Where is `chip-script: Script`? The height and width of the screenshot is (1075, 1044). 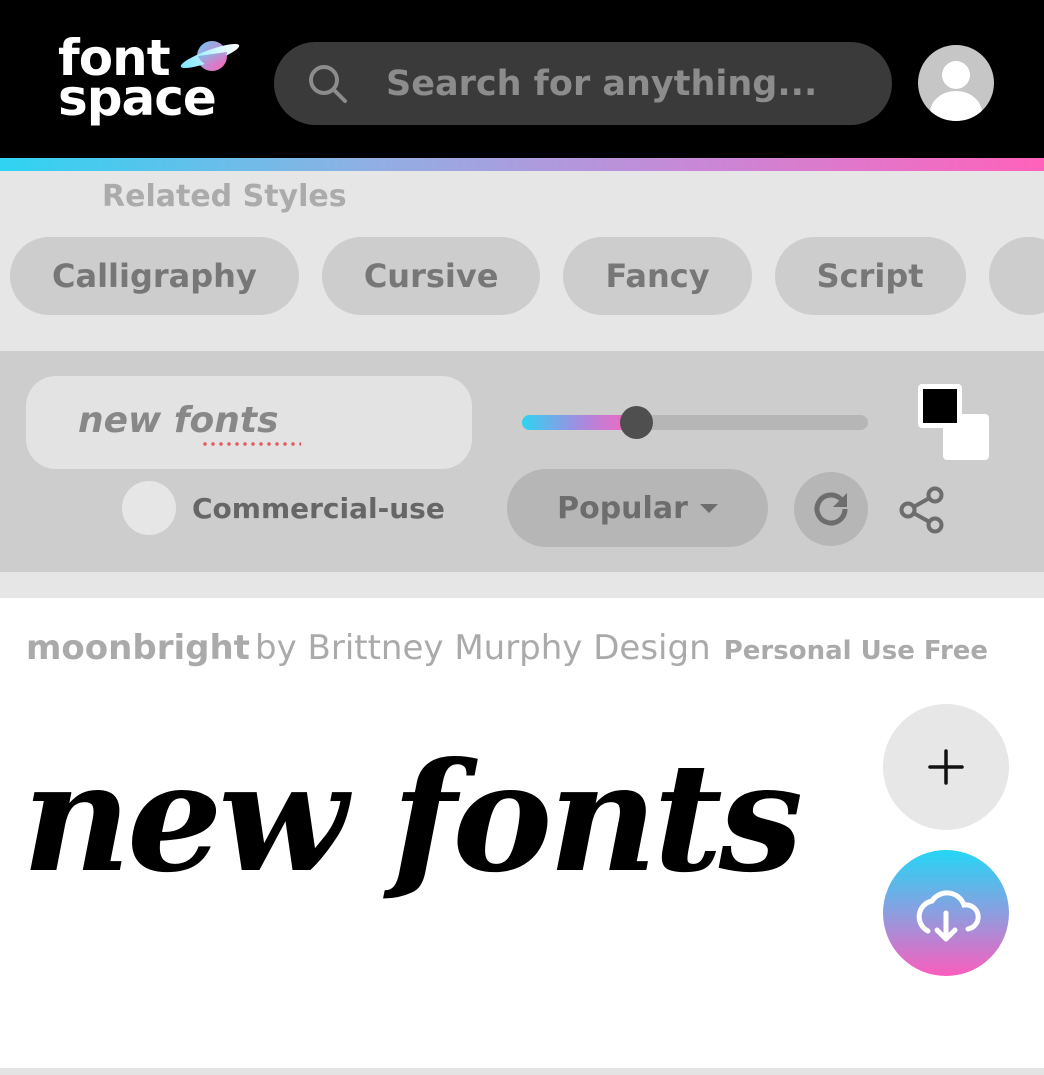 chip-script: Script is located at coordinates (870, 276).